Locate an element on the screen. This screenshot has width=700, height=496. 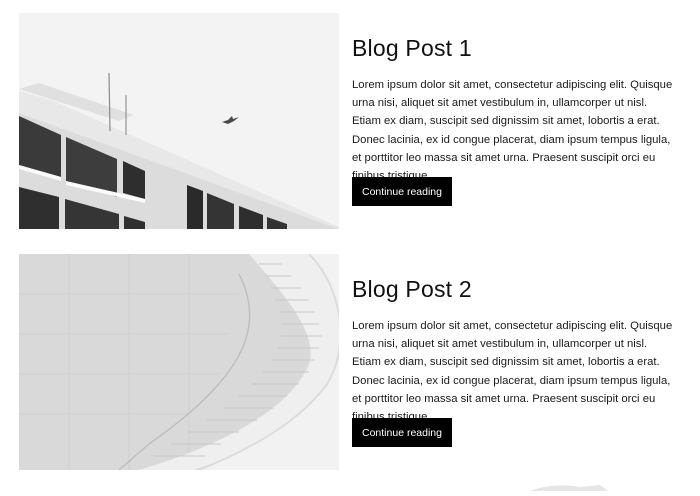
next-post-image-peek is located at coordinates (570, 484).